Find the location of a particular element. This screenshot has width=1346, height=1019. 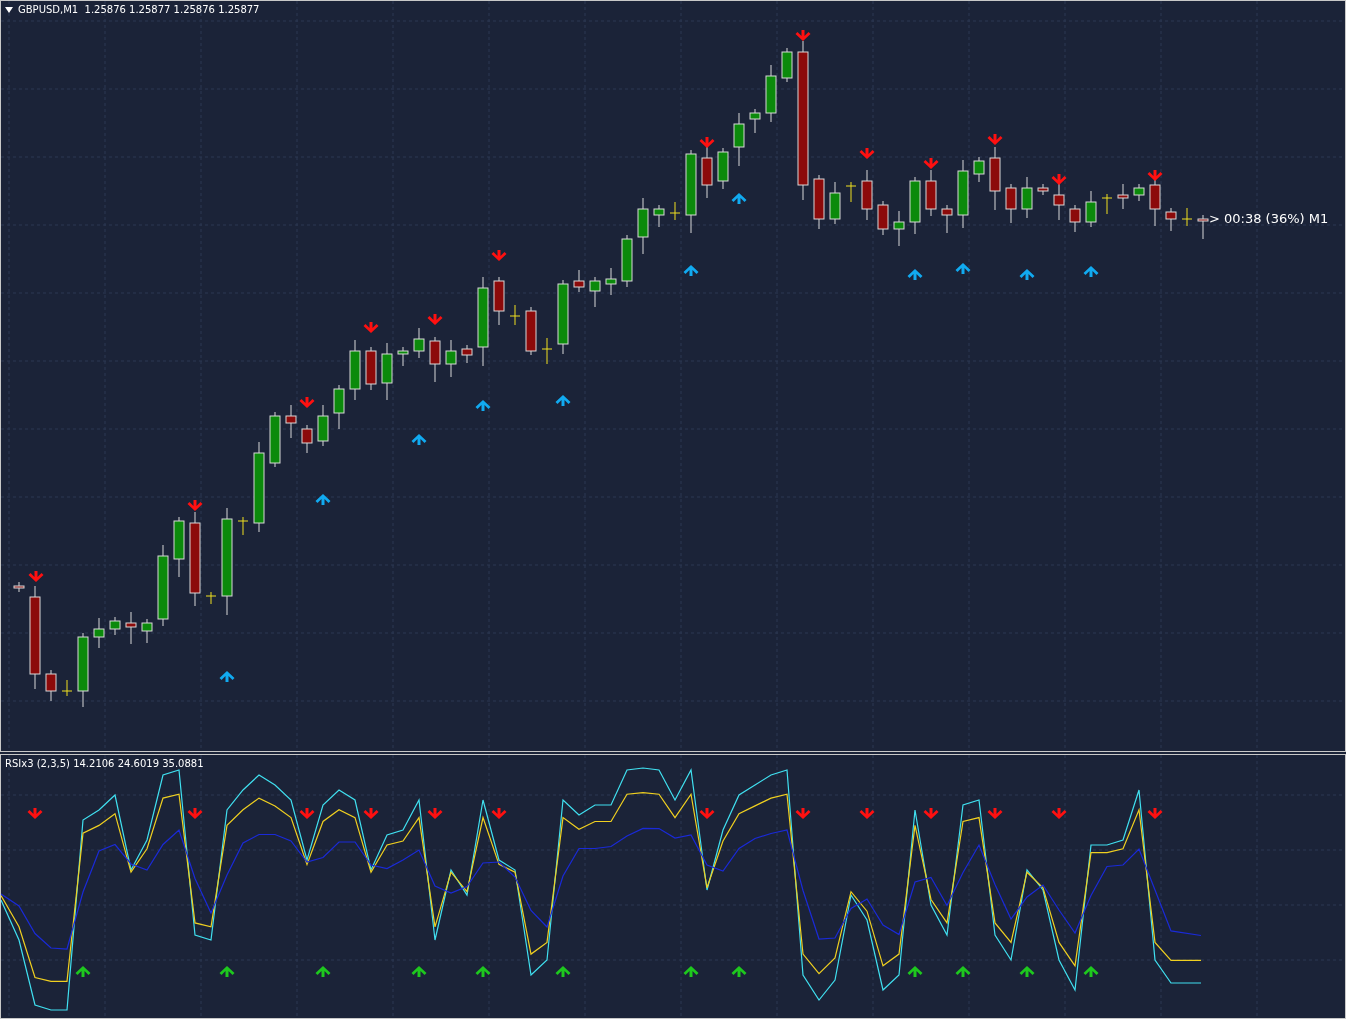

caret-icon is located at coordinates (9, 9).